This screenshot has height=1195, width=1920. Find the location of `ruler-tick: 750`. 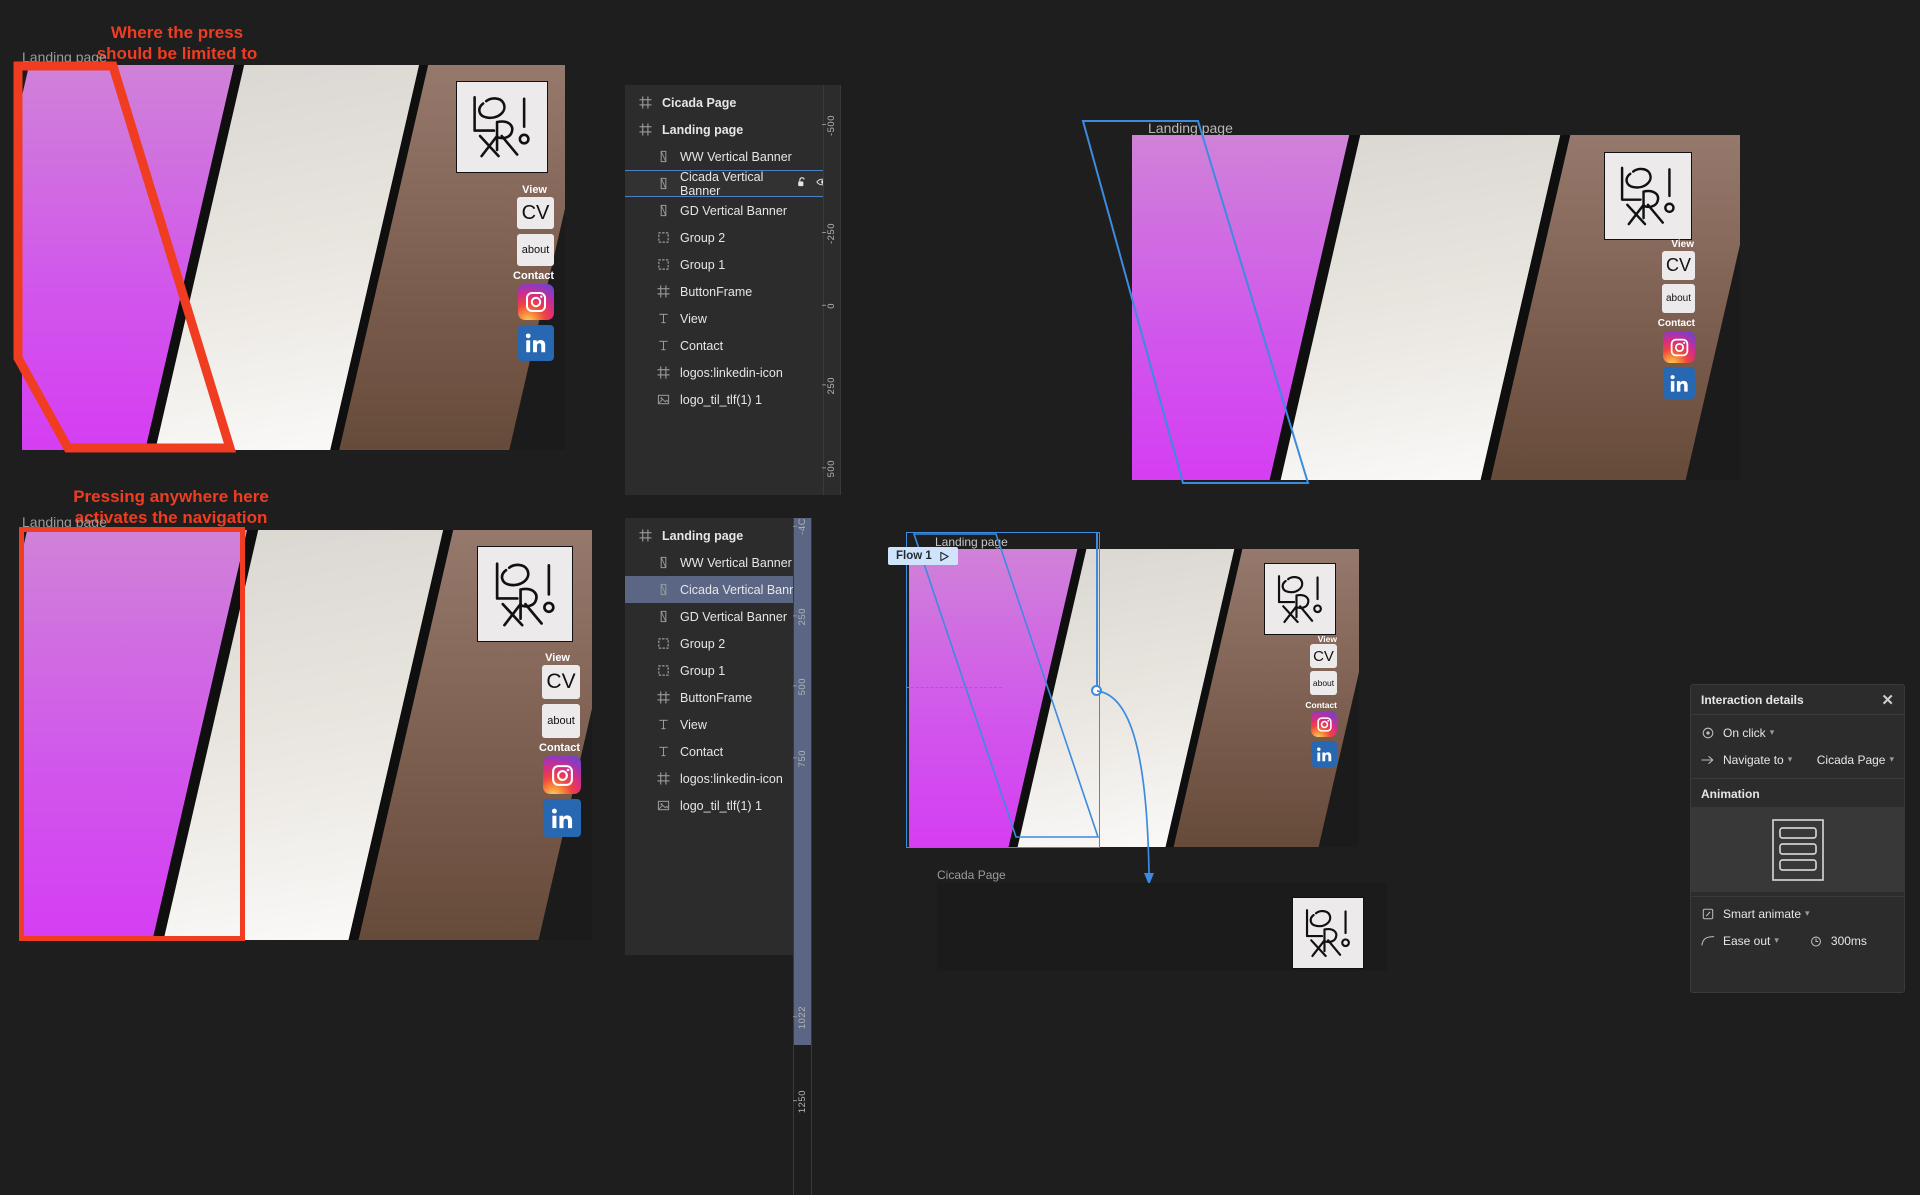

ruler-tick: 750 is located at coordinates (802, 759).